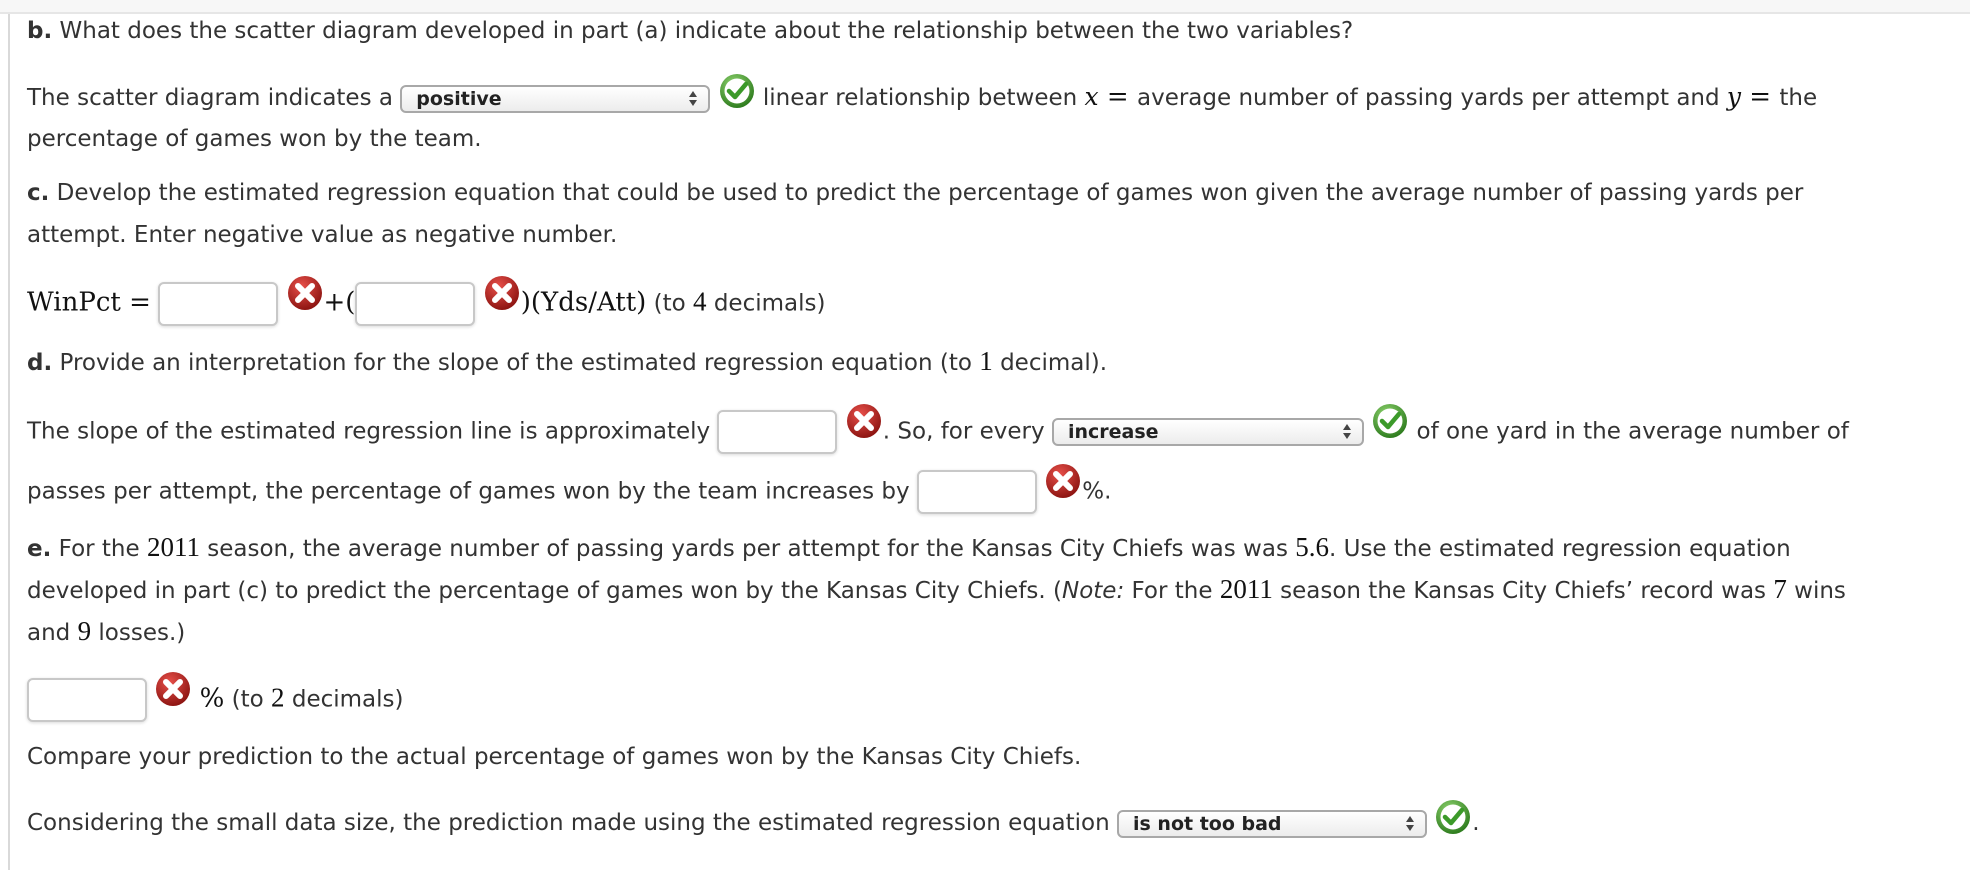  What do you see at coordinates (52, 633) in the screenshot?
I see `text: and` at bounding box center [52, 633].